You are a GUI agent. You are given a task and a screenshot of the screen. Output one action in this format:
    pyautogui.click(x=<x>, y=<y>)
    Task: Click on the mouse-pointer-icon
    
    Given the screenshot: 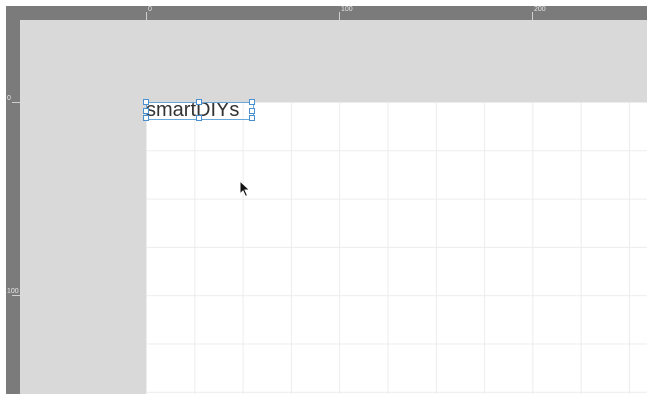 What is the action you would take?
    pyautogui.click(x=245, y=189)
    